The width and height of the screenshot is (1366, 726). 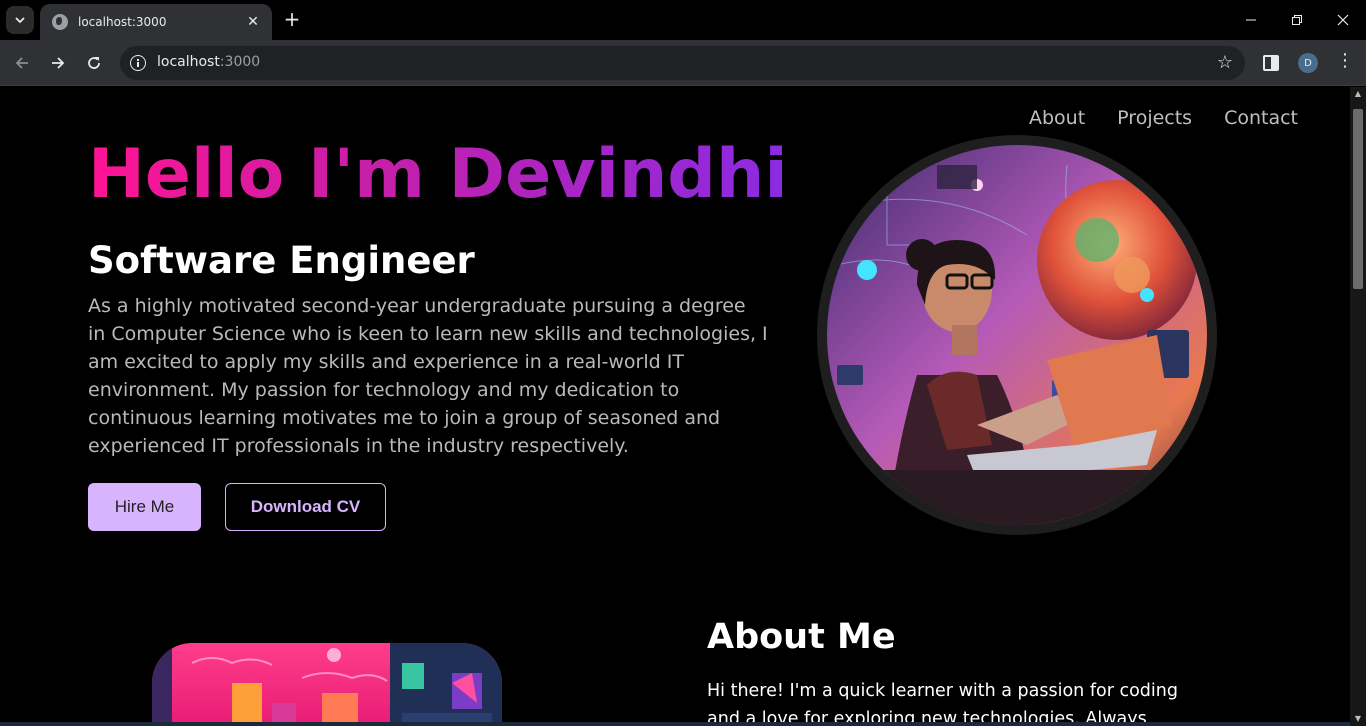 I want to click on chevron-down-icon, so click(x=20, y=20).